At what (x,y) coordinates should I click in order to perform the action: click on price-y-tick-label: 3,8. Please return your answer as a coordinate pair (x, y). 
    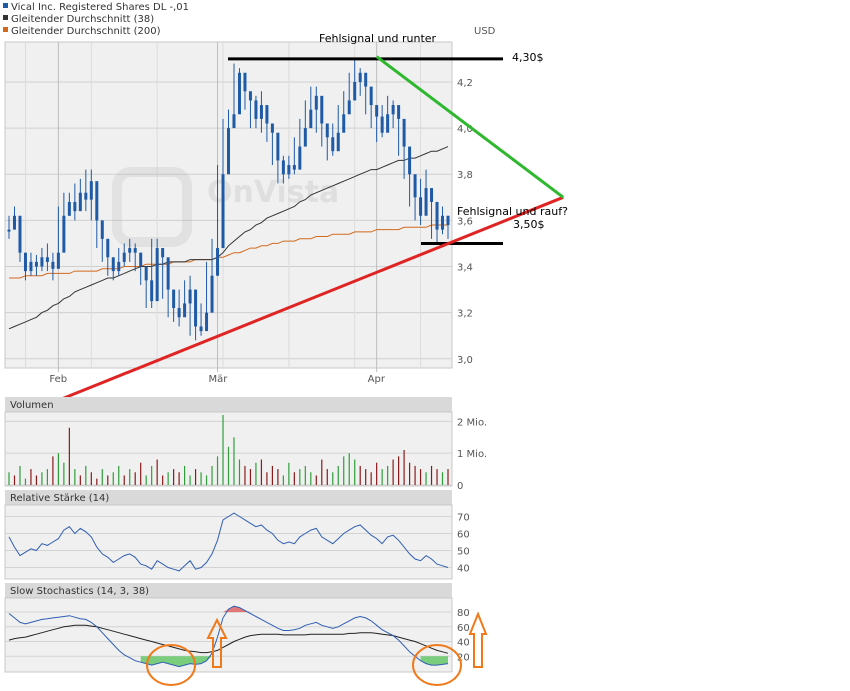
    Looking at the image, I should click on (465, 175).